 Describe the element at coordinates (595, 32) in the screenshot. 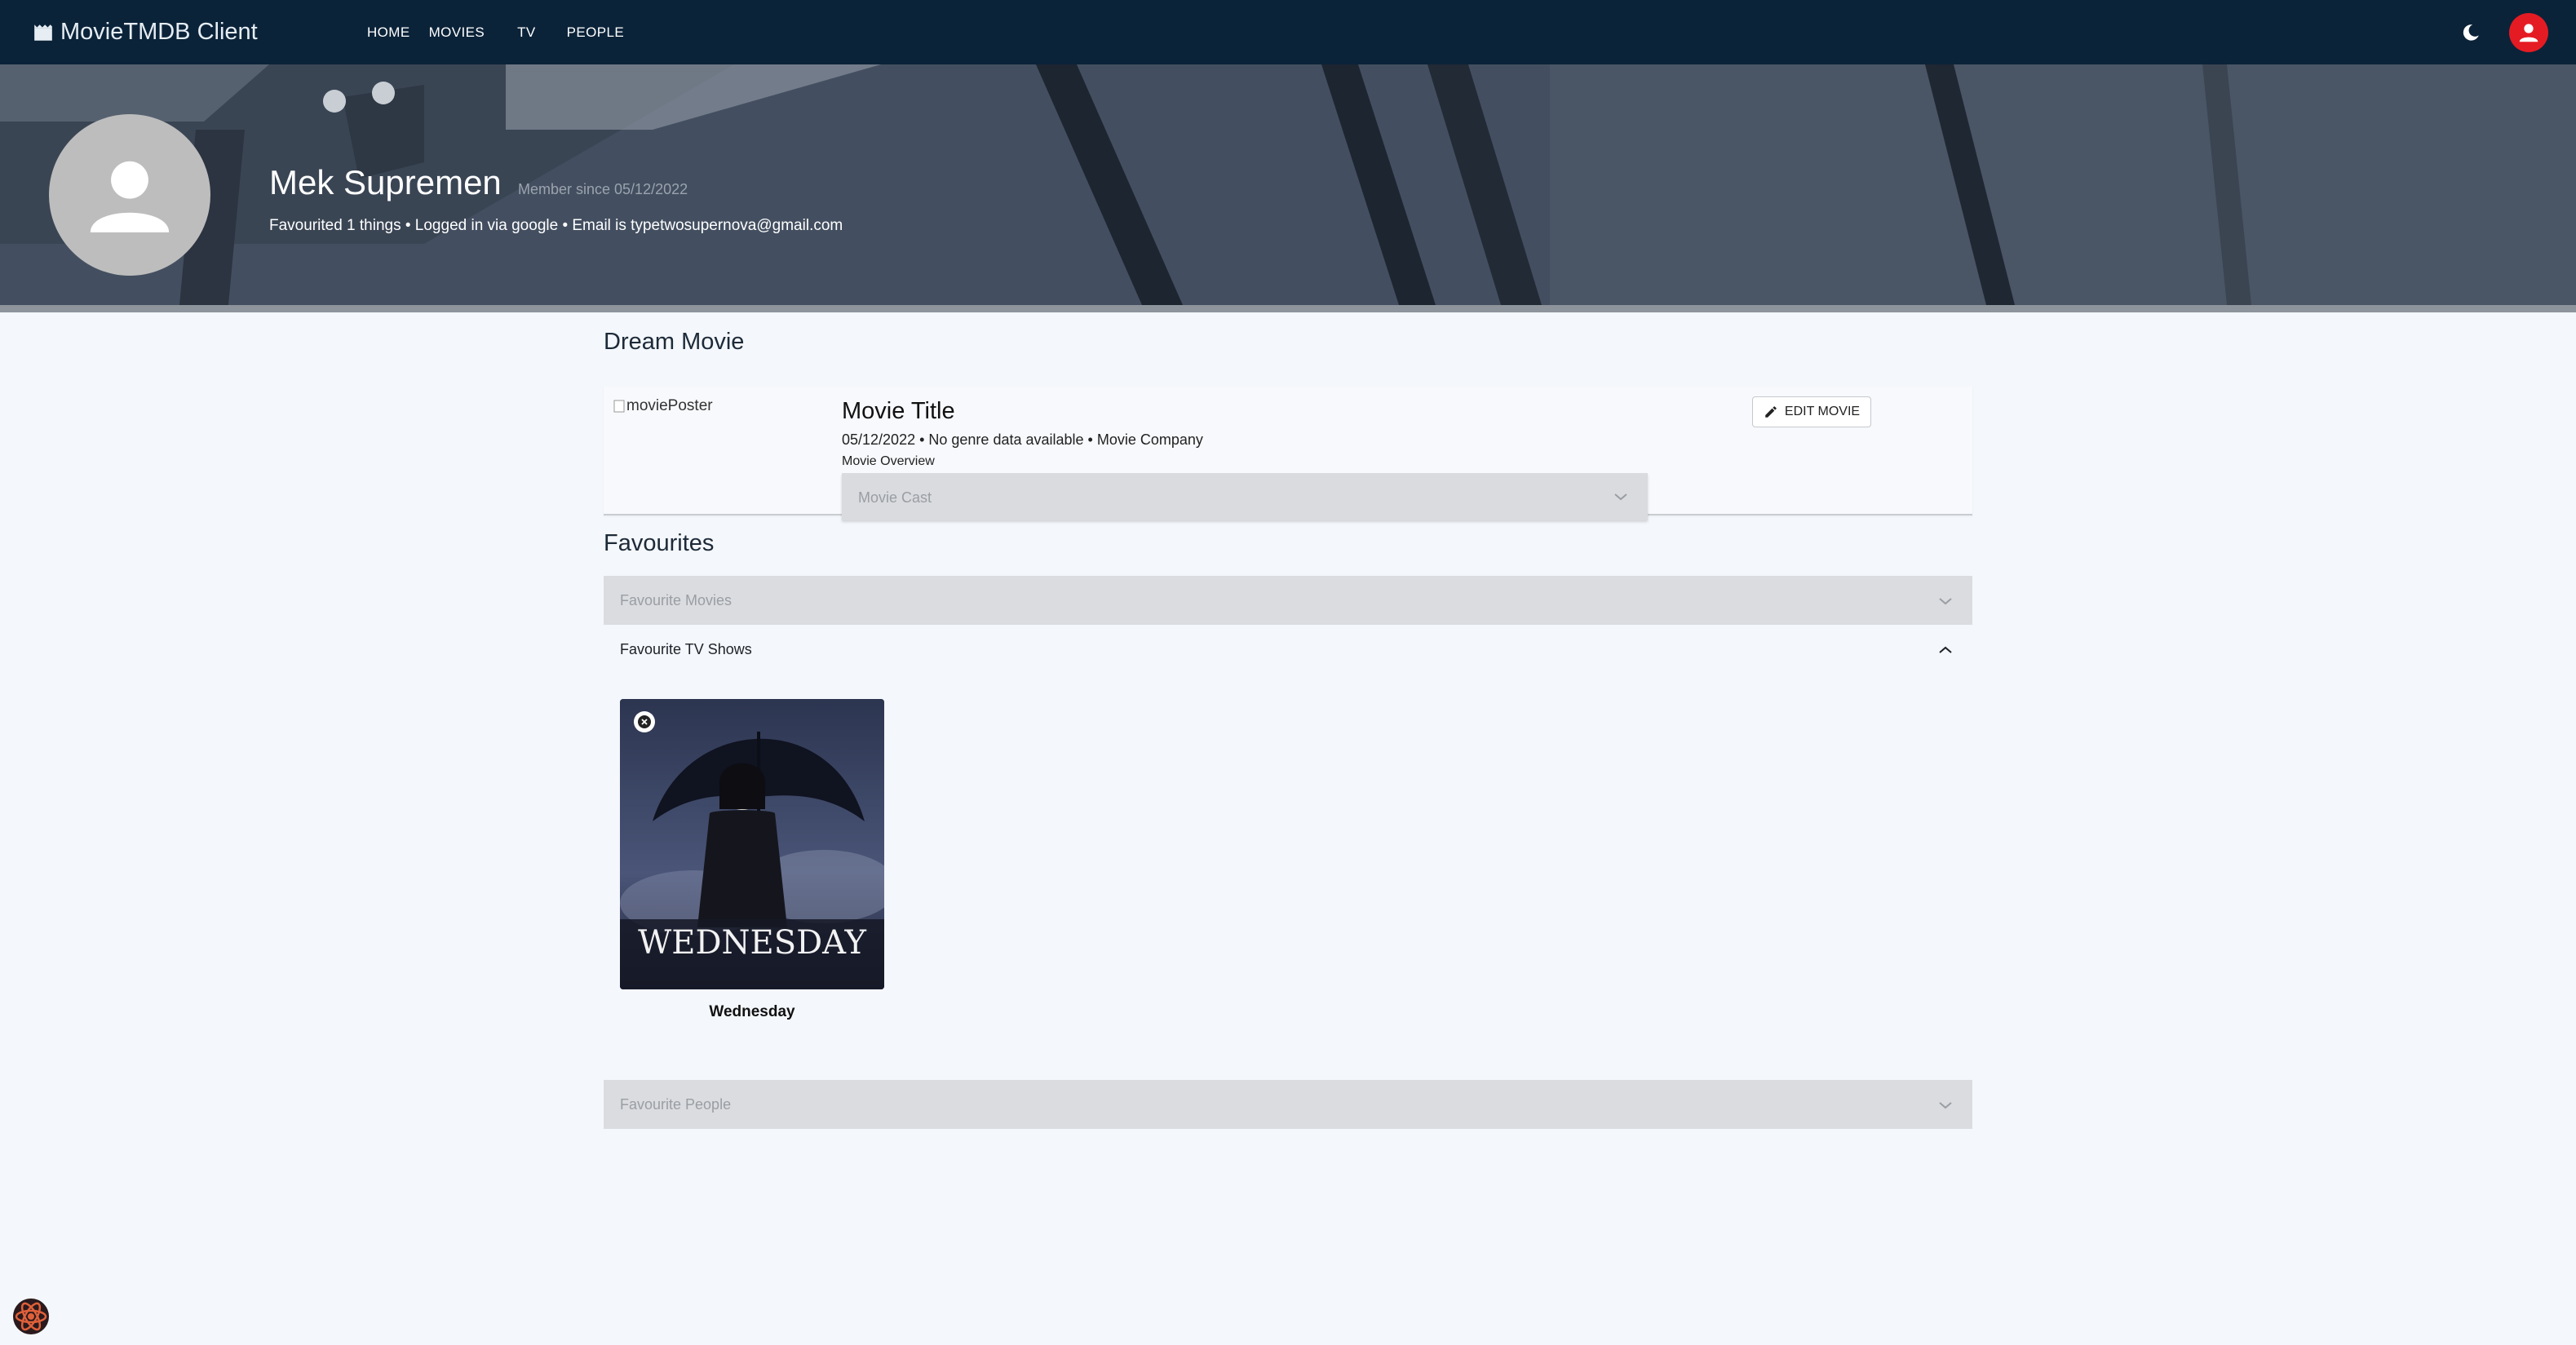

I see `nav-people: PEOPLE` at that location.